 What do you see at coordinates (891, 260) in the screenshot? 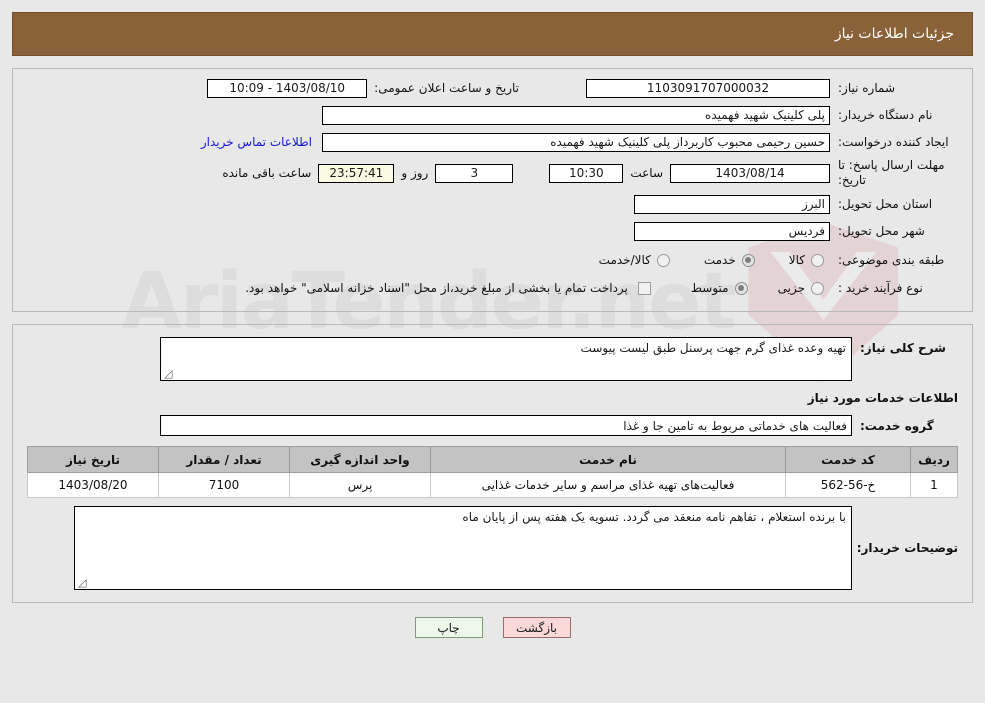
I see `category-label: طبقه بندی موضوعی:` at bounding box center [891, 260].